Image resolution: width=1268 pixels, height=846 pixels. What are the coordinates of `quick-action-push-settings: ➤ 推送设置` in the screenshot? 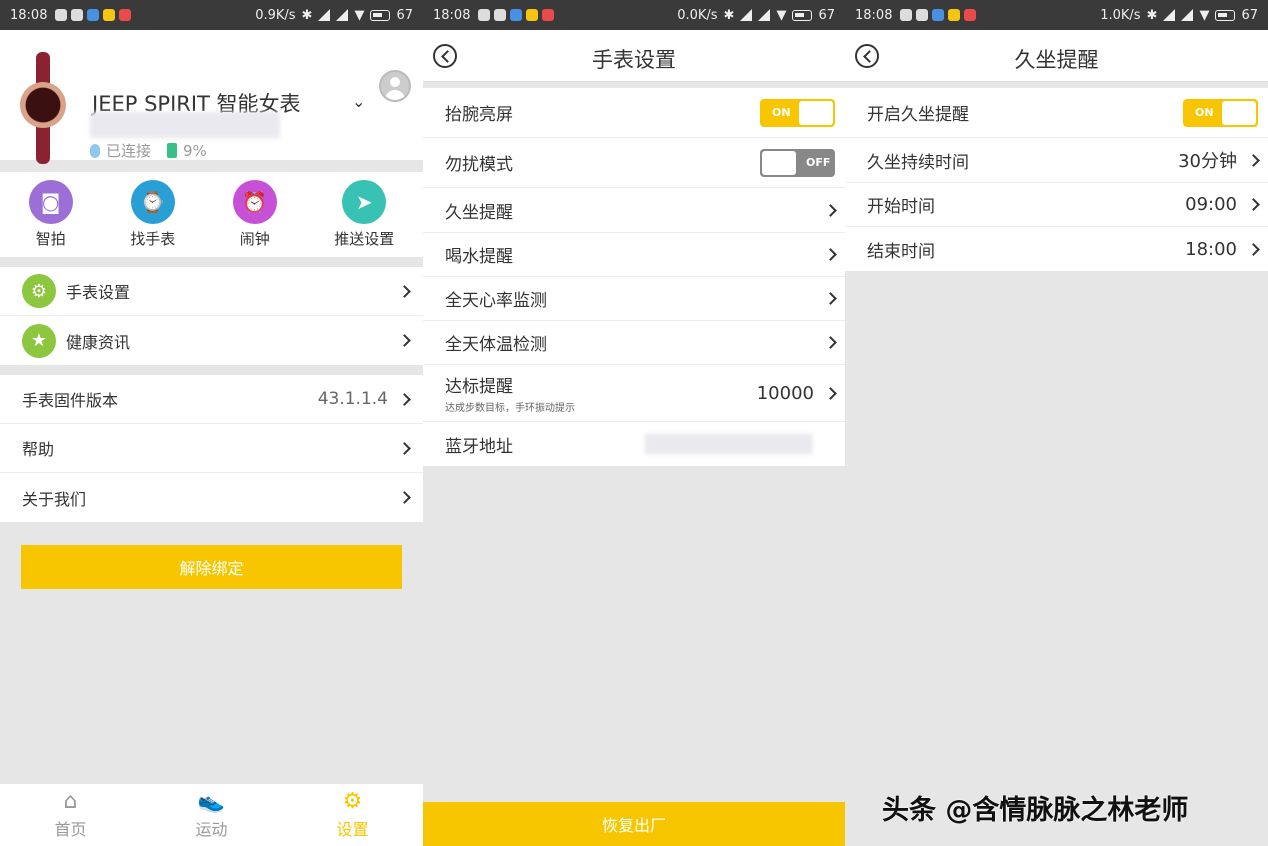 It's located at (364, 214).